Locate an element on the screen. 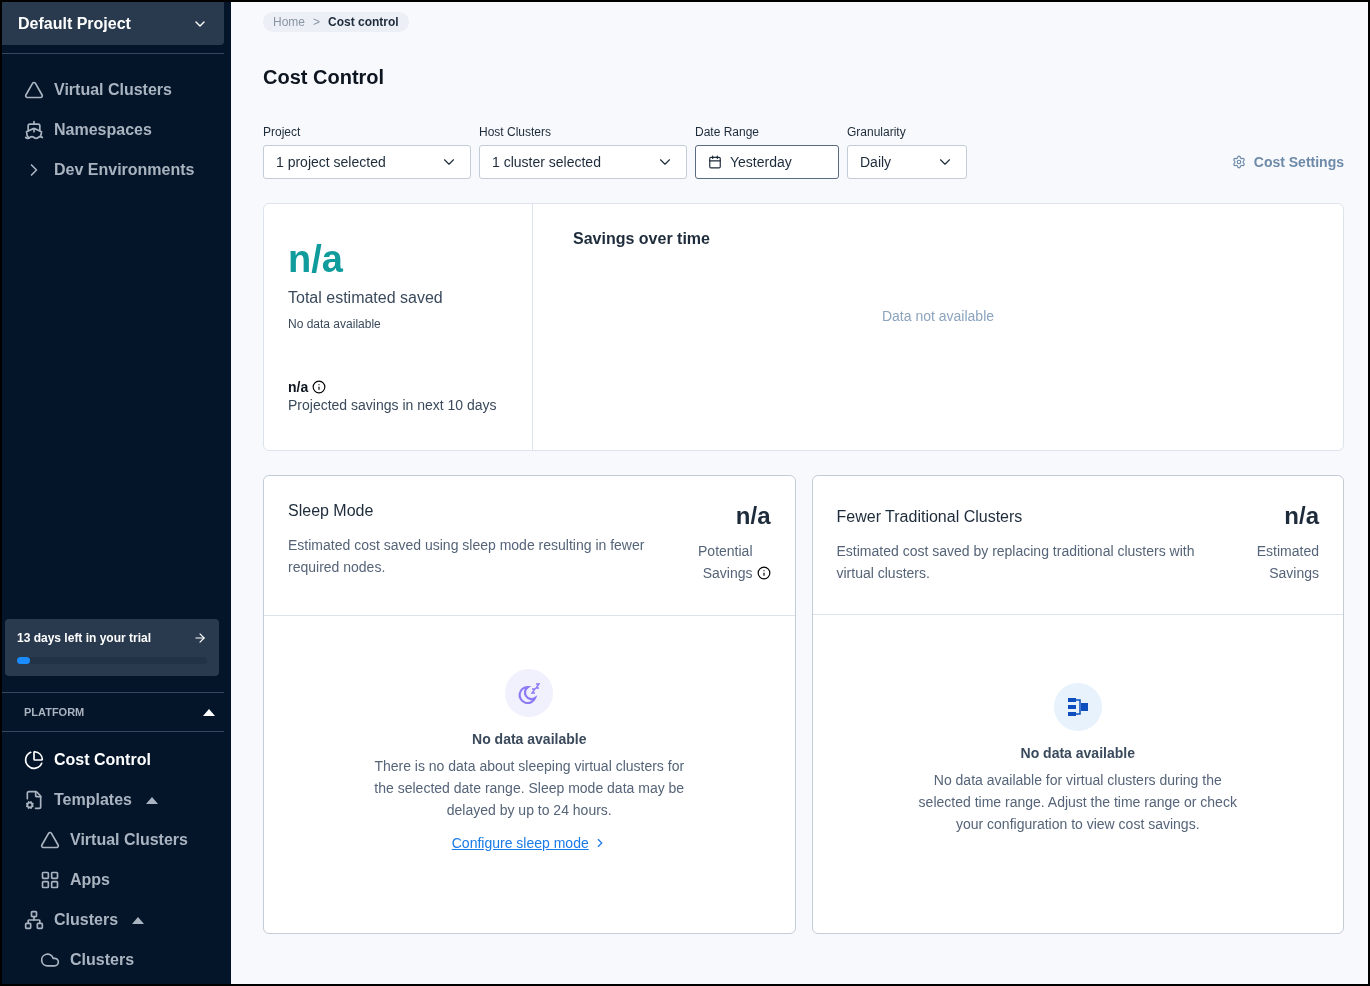  breadcrumb-link: Cost control is located at coordinates (363, 22).